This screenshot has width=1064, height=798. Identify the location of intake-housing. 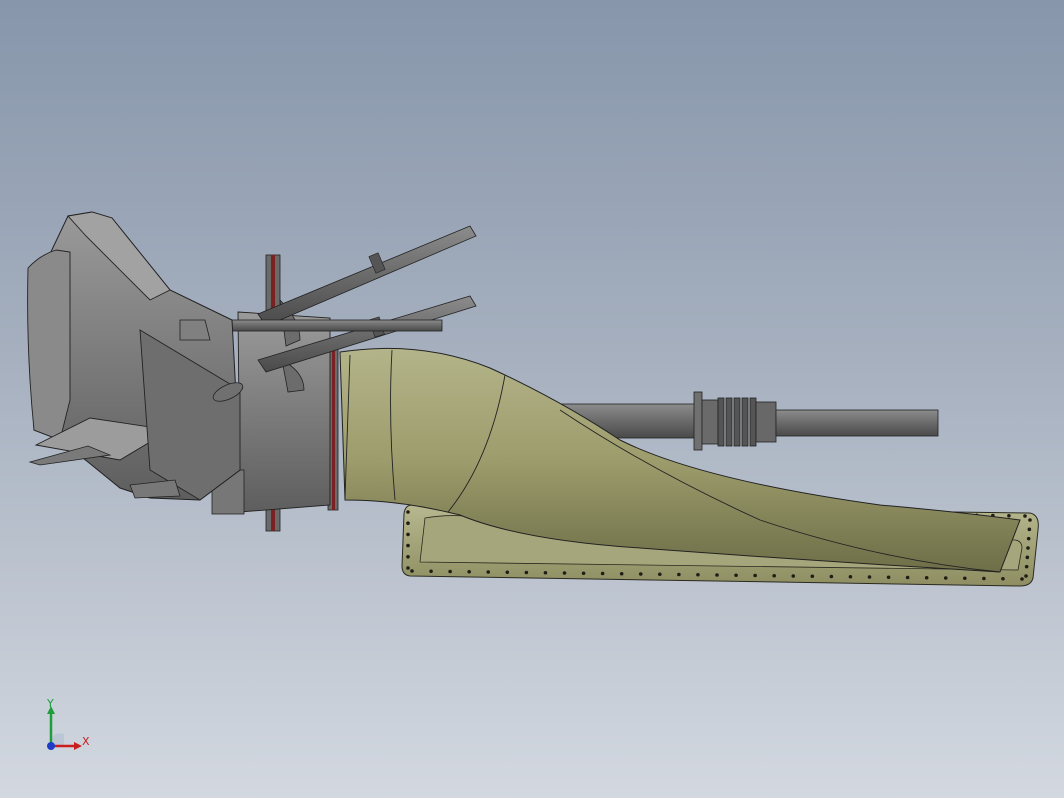
(135, 356).